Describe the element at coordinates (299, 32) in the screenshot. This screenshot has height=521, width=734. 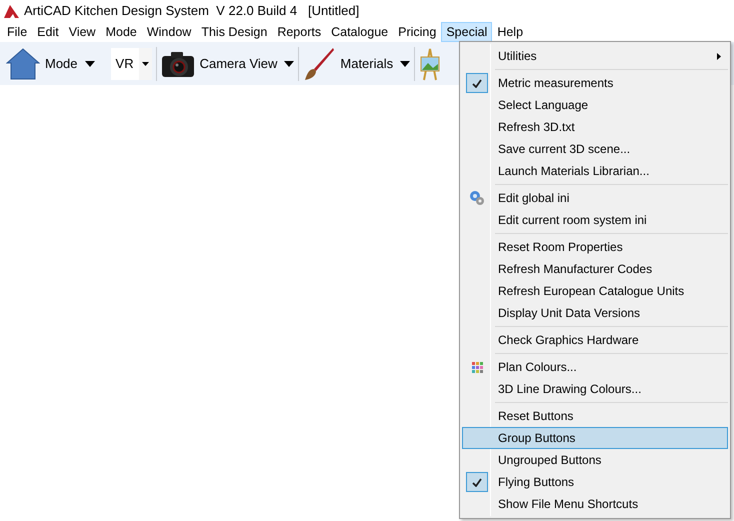
I see `menu-bar-item: Reports` at that location.